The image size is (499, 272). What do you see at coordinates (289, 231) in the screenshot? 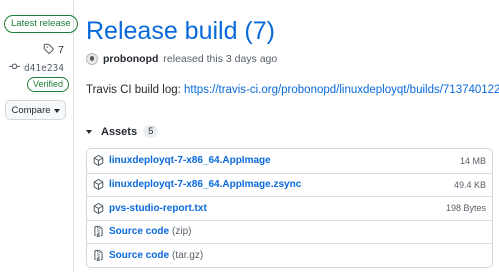
I see `asset-row: Source code (zip)` at bounding box center [289, 231].